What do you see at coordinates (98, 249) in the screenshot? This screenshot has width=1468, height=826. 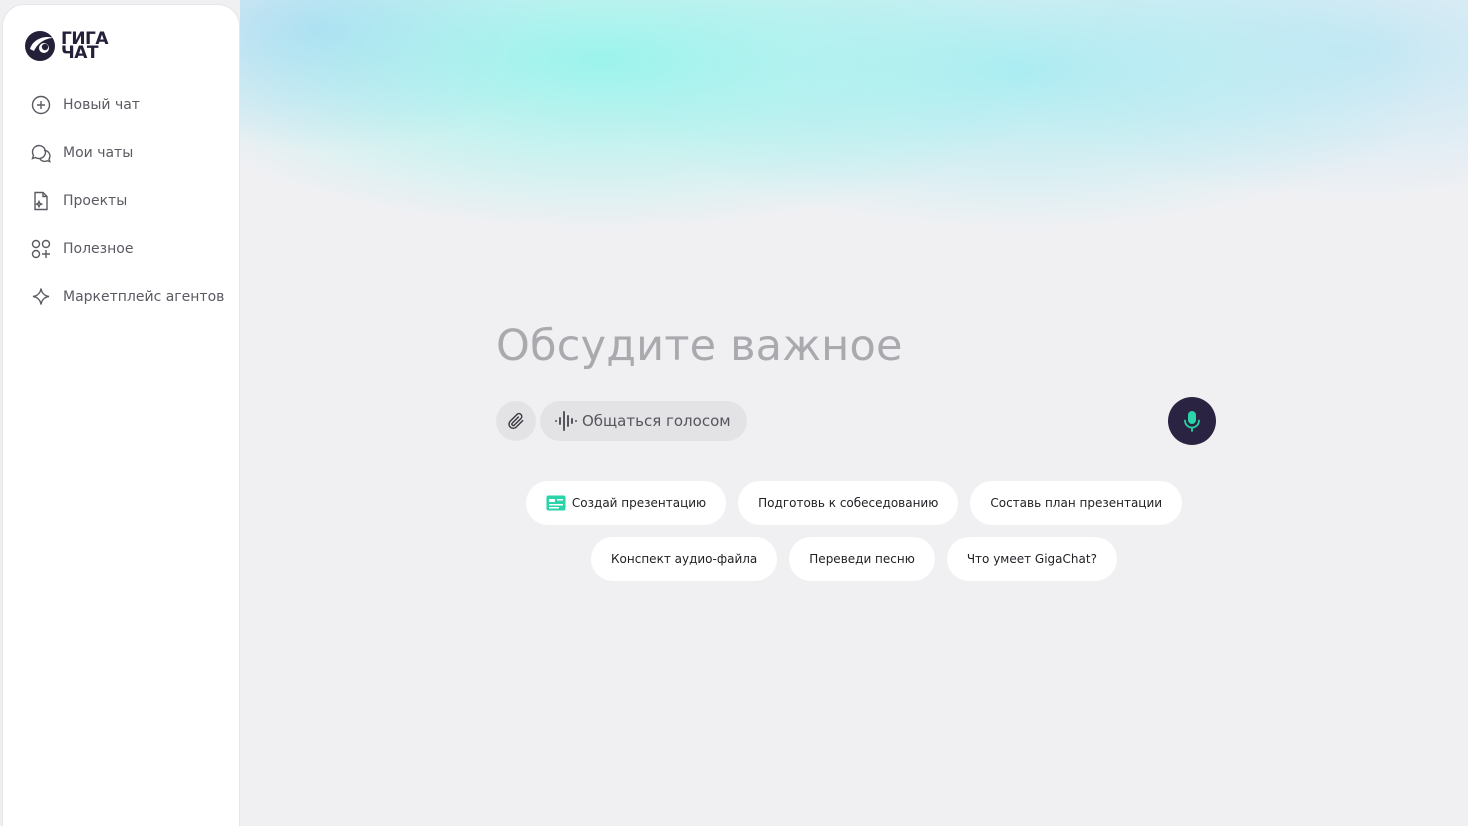 I see `sidebar-item-label: Полезное` at bounding box center [98, 249].